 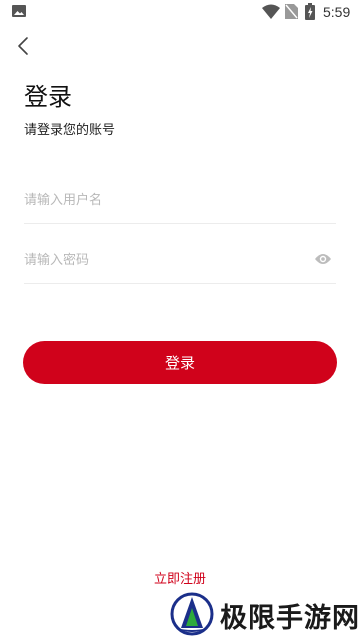 What do you see at coordinates (180, 362) in the screenshot?
I see `login-button: 登录` at bounding box center [180, 362].